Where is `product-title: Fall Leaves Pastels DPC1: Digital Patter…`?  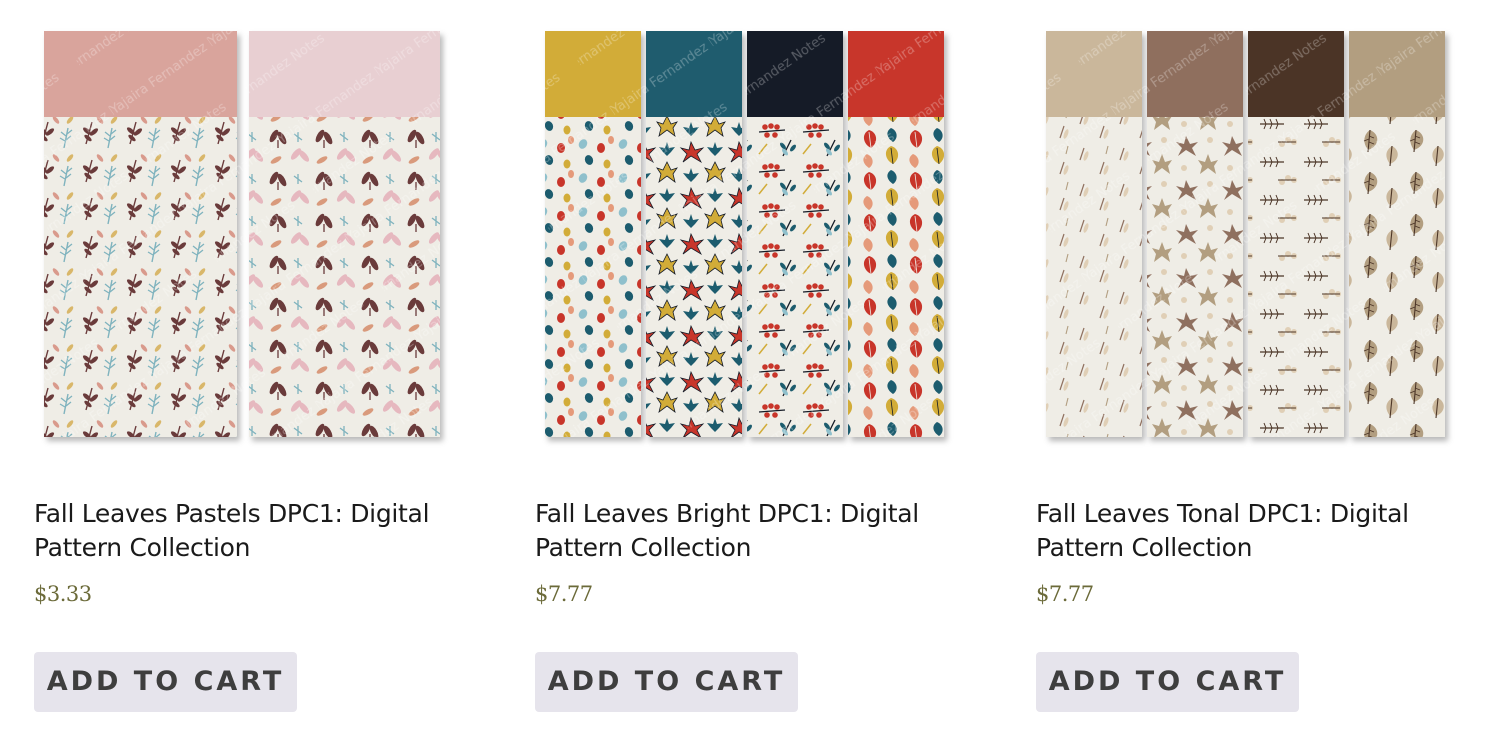
product-title: Fall Leaves Pastels DPC1: Digital Patter… is located at coordinates (244, 531).